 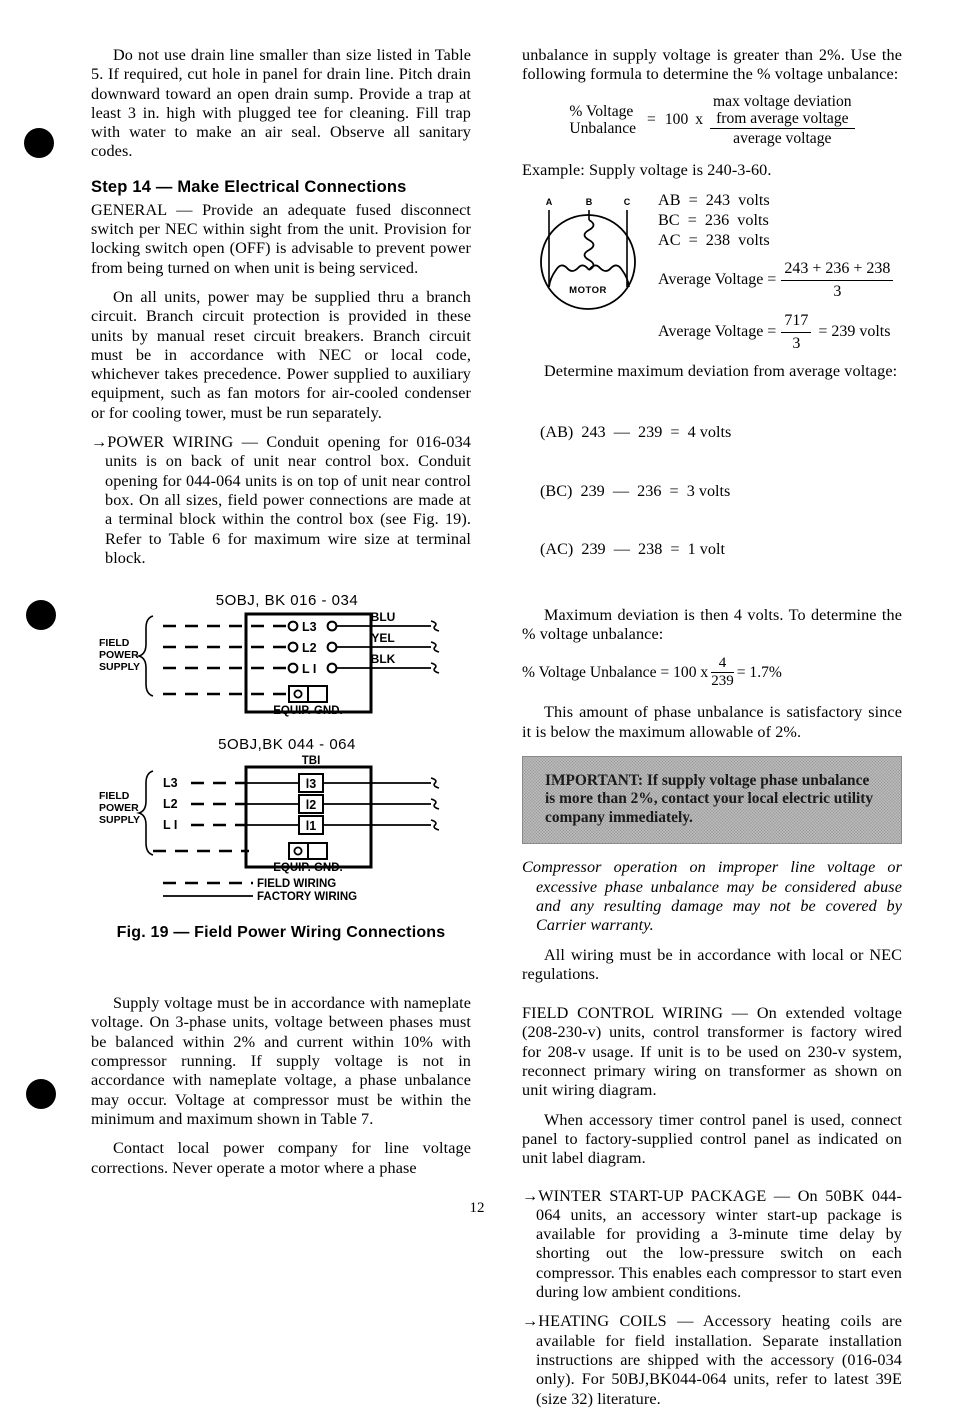 I want to click on terminal-dot-right-l2, so click(x=332, y=647).